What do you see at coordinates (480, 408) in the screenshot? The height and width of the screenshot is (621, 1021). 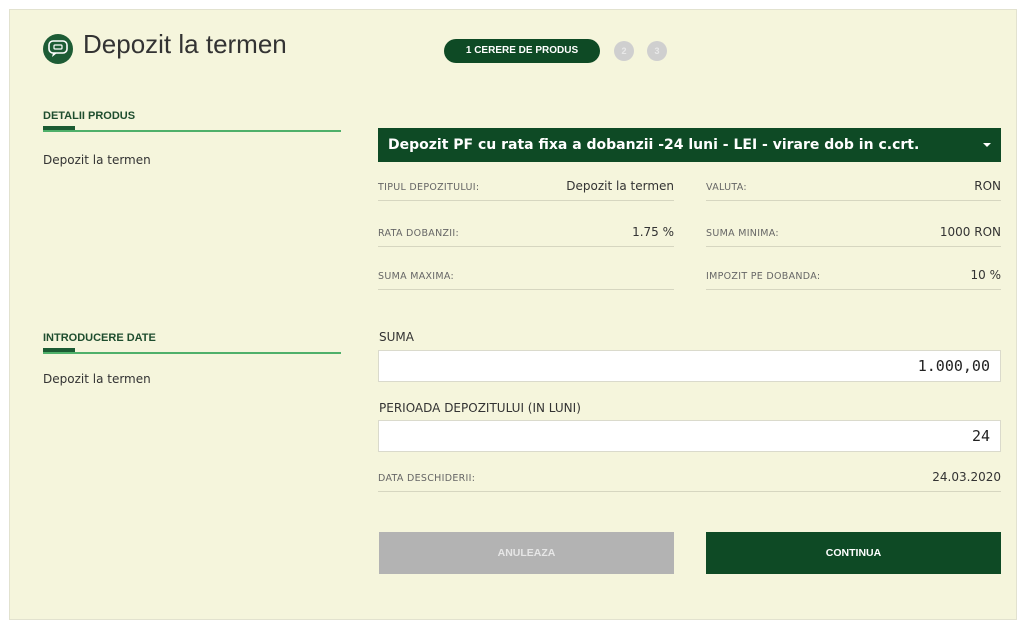 I see `period-label: PERIOADA DEPOZITULUI (IN LUNI)` at bounding box center [480, 408].